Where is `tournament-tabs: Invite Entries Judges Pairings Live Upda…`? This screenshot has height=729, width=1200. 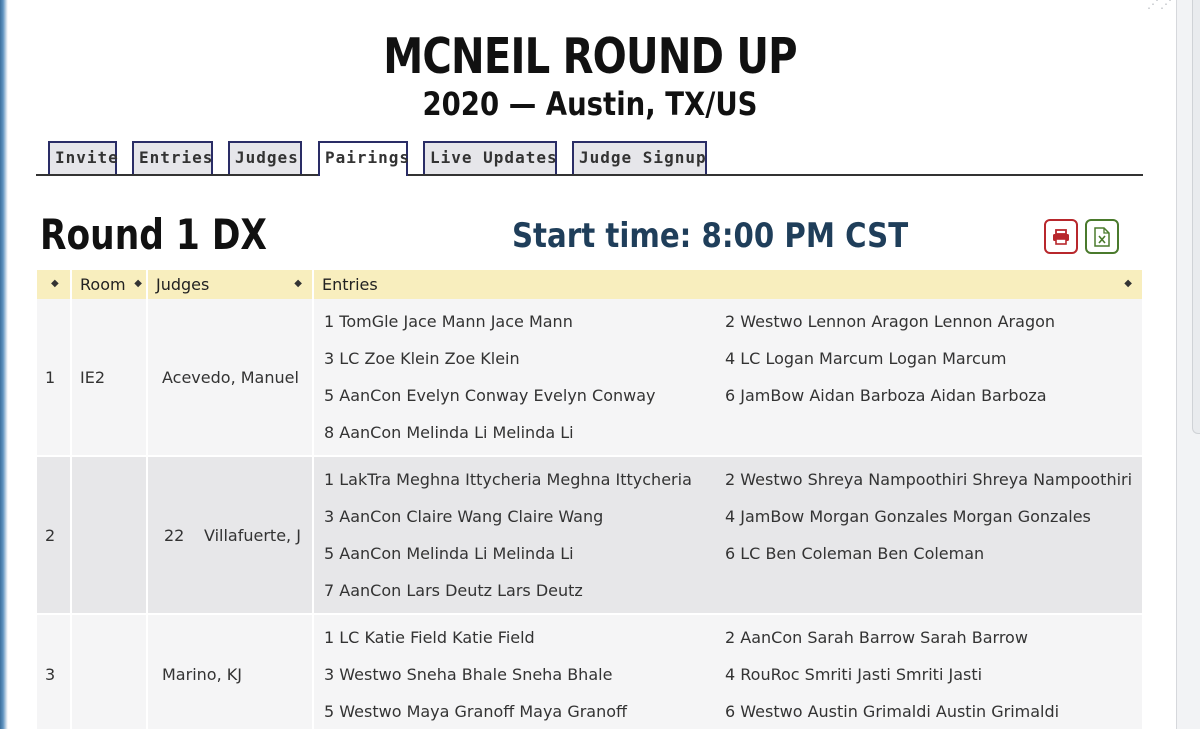 tournament-tabs: Invite Entries Judges Pairings Live Upda… is located at coordinates (589, 158).